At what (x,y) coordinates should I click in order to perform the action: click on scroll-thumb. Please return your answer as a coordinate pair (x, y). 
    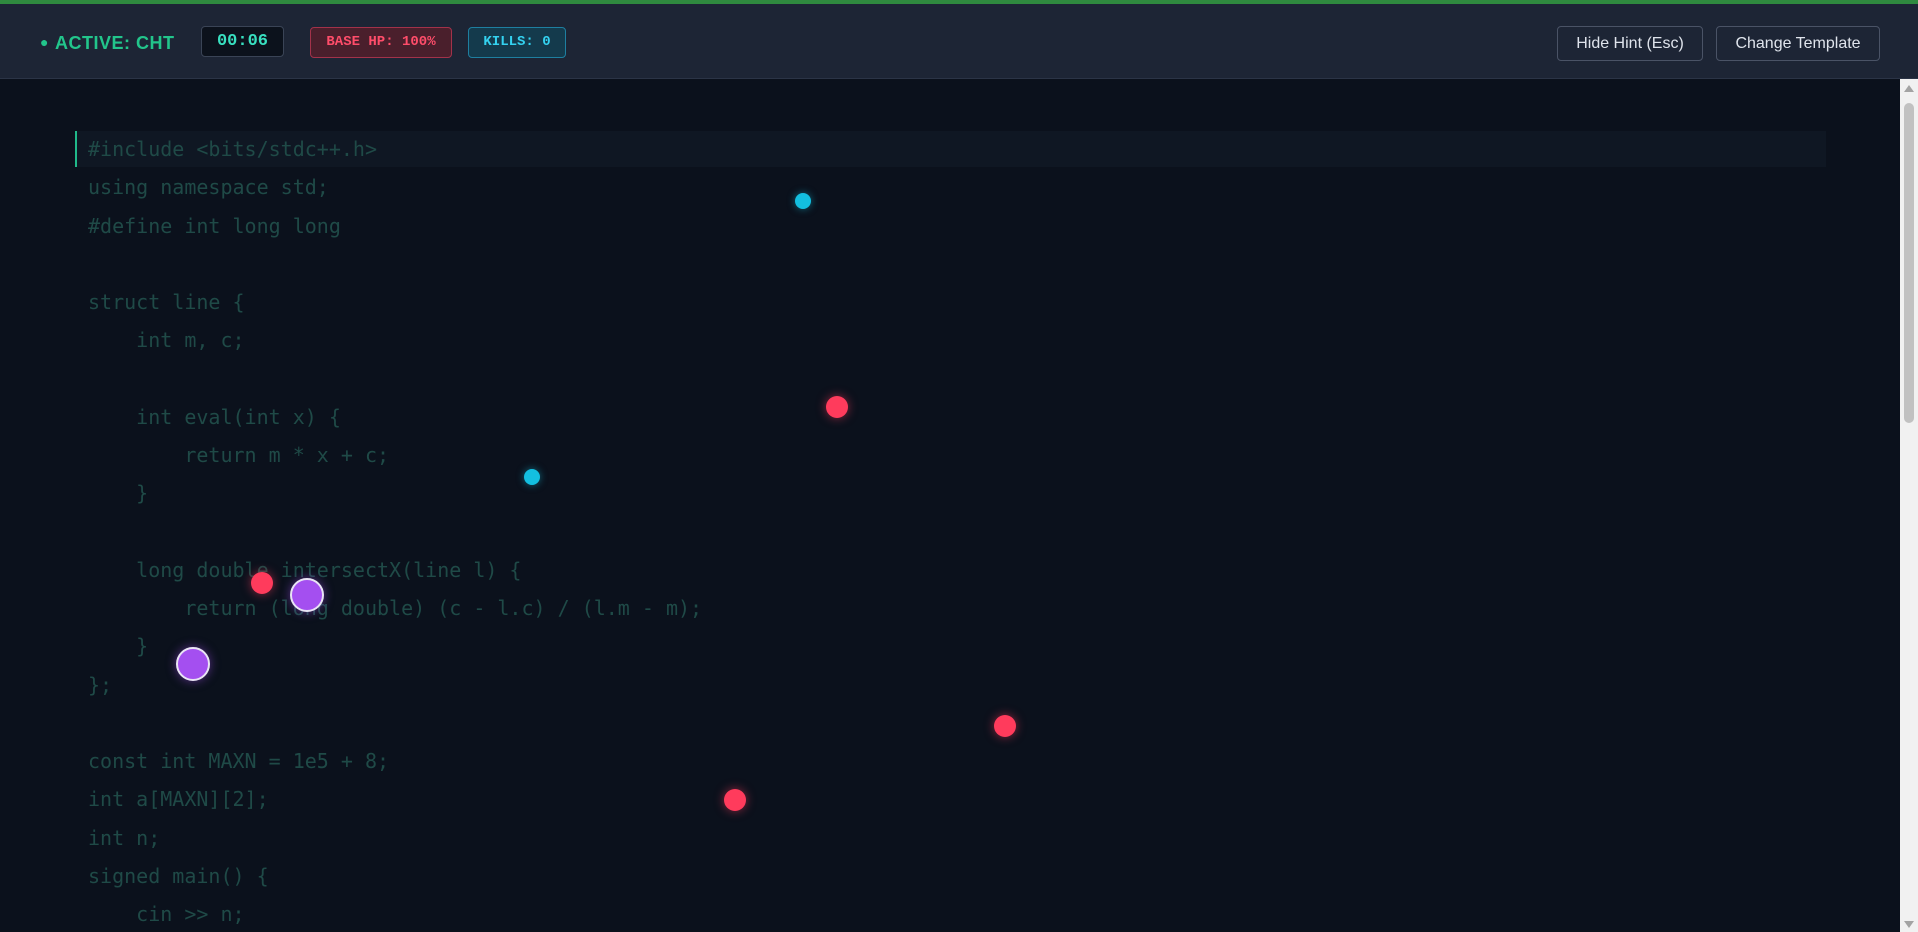
    Looking at the image, I should click on (1909, 263).